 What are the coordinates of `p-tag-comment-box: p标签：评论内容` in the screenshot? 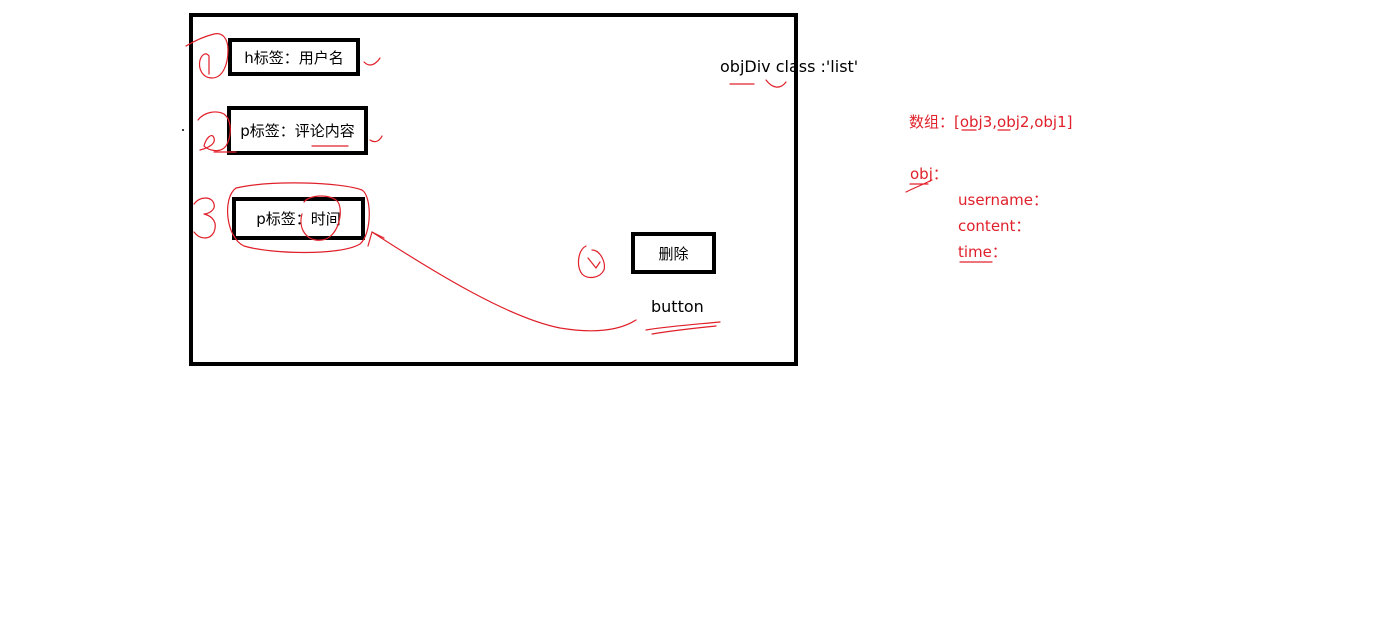 It's located at (297, 130).